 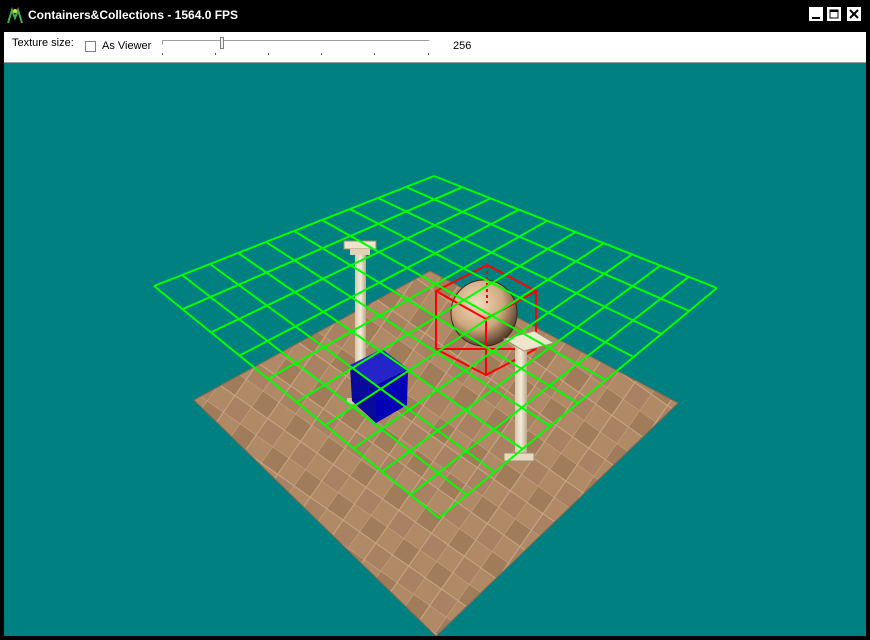 I want to click on maximize-icon, so click(x=834, y=14).